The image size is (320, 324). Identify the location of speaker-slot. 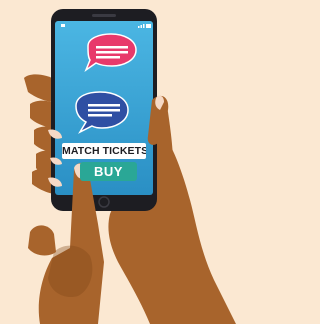
(104, 15).